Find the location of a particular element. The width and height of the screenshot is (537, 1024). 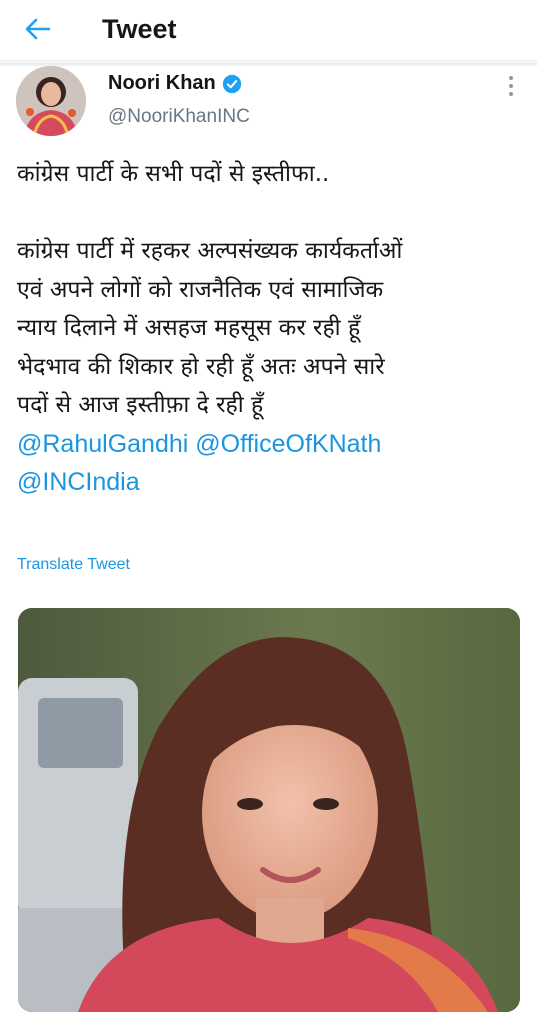

avatar-image is located at coordinates (51, 101).